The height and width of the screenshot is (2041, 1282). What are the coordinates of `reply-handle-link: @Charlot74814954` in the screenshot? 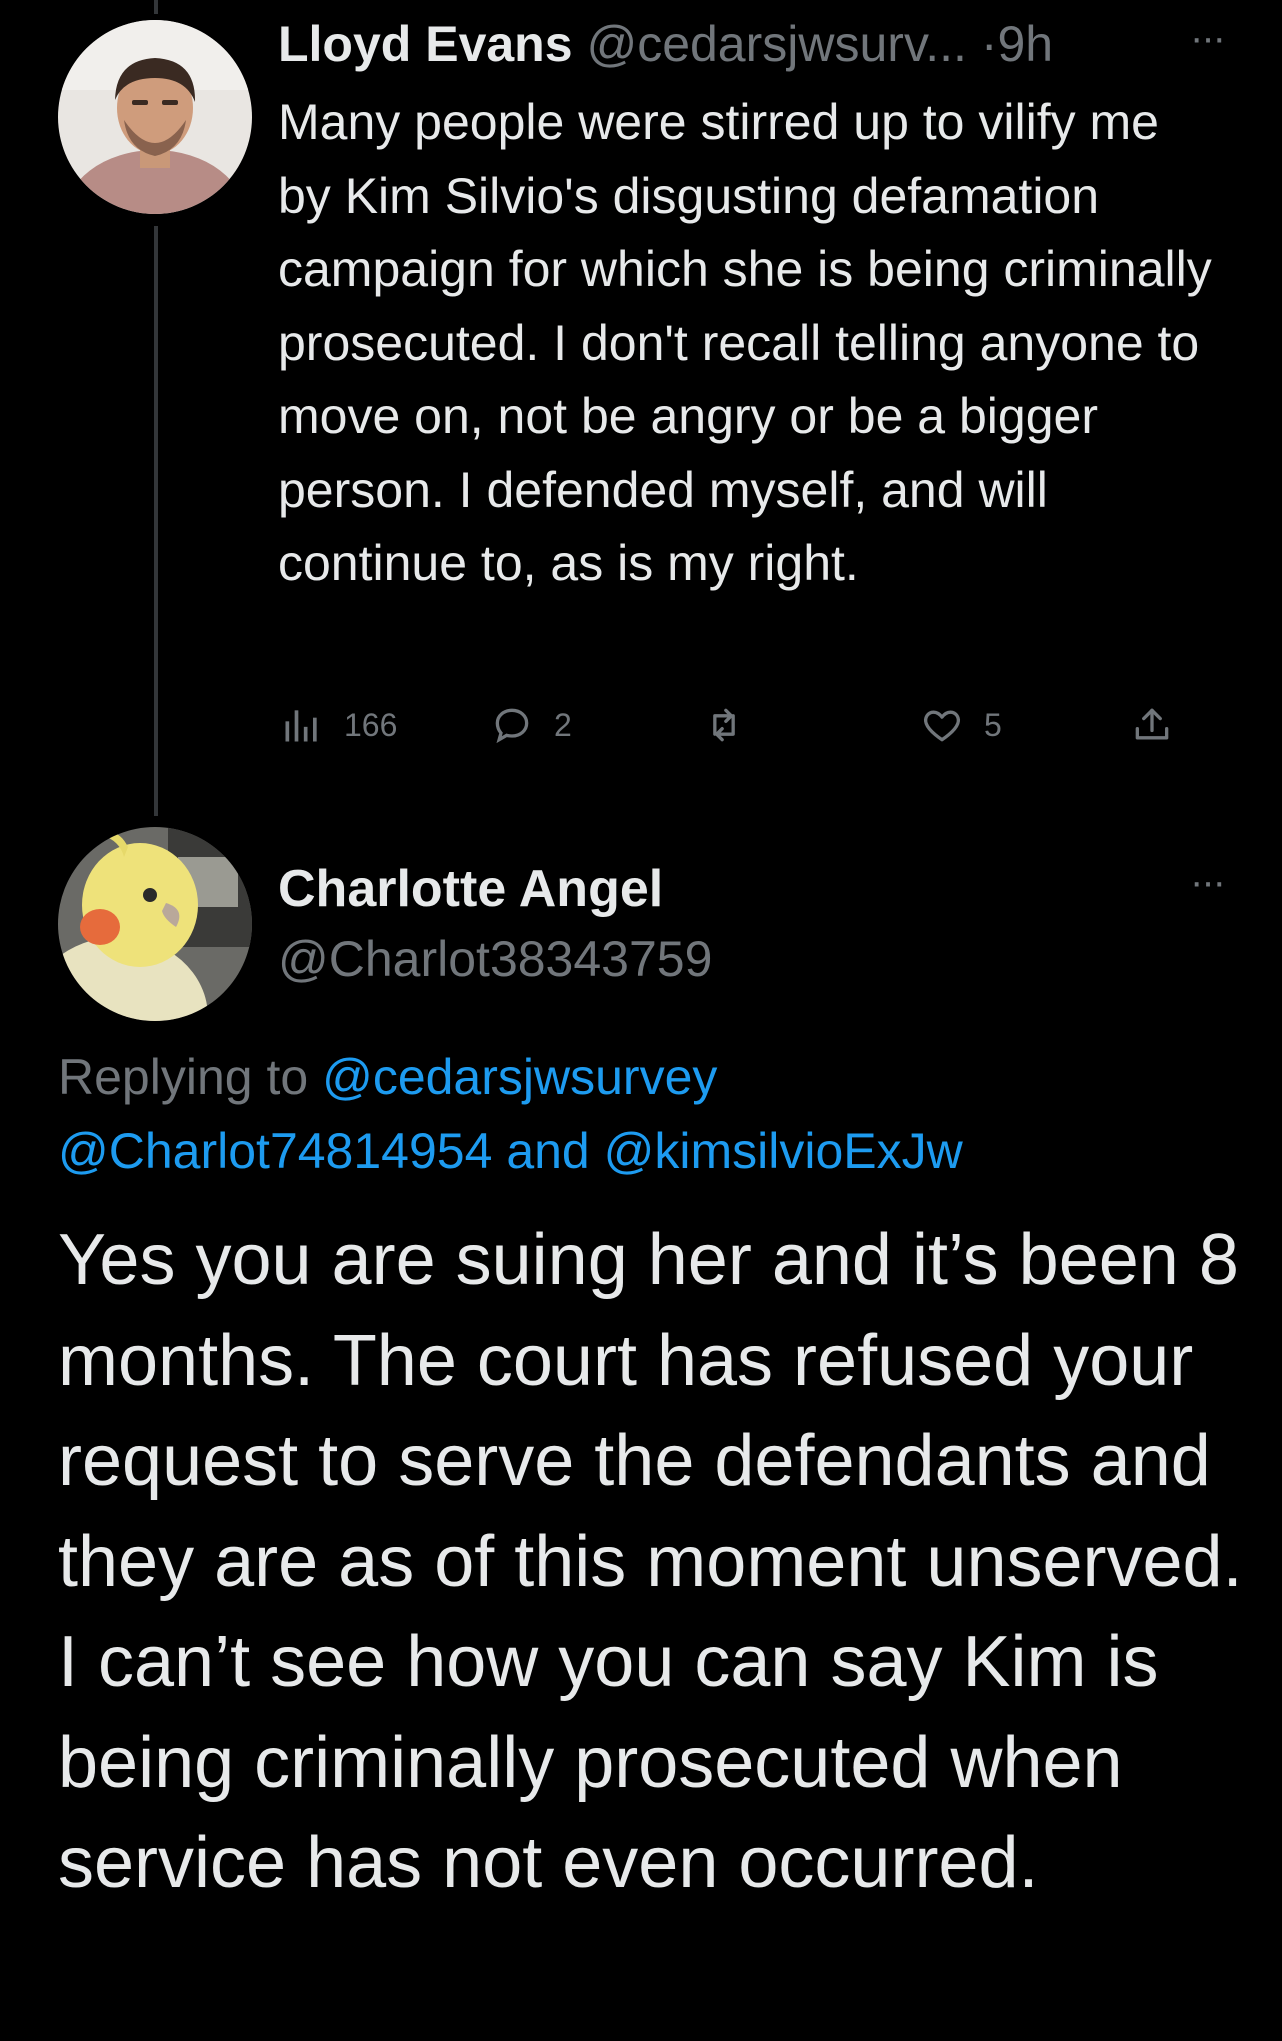 It's located at (275, 1151).